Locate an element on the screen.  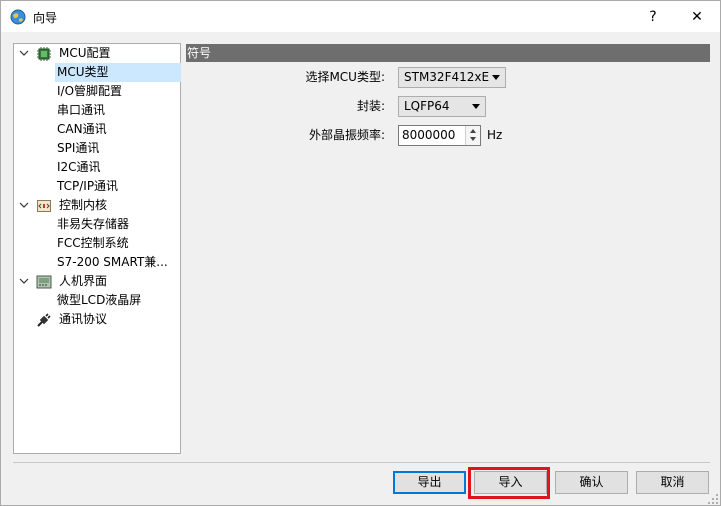
cancel-button: 取消 is located at coordinates (672, 482).